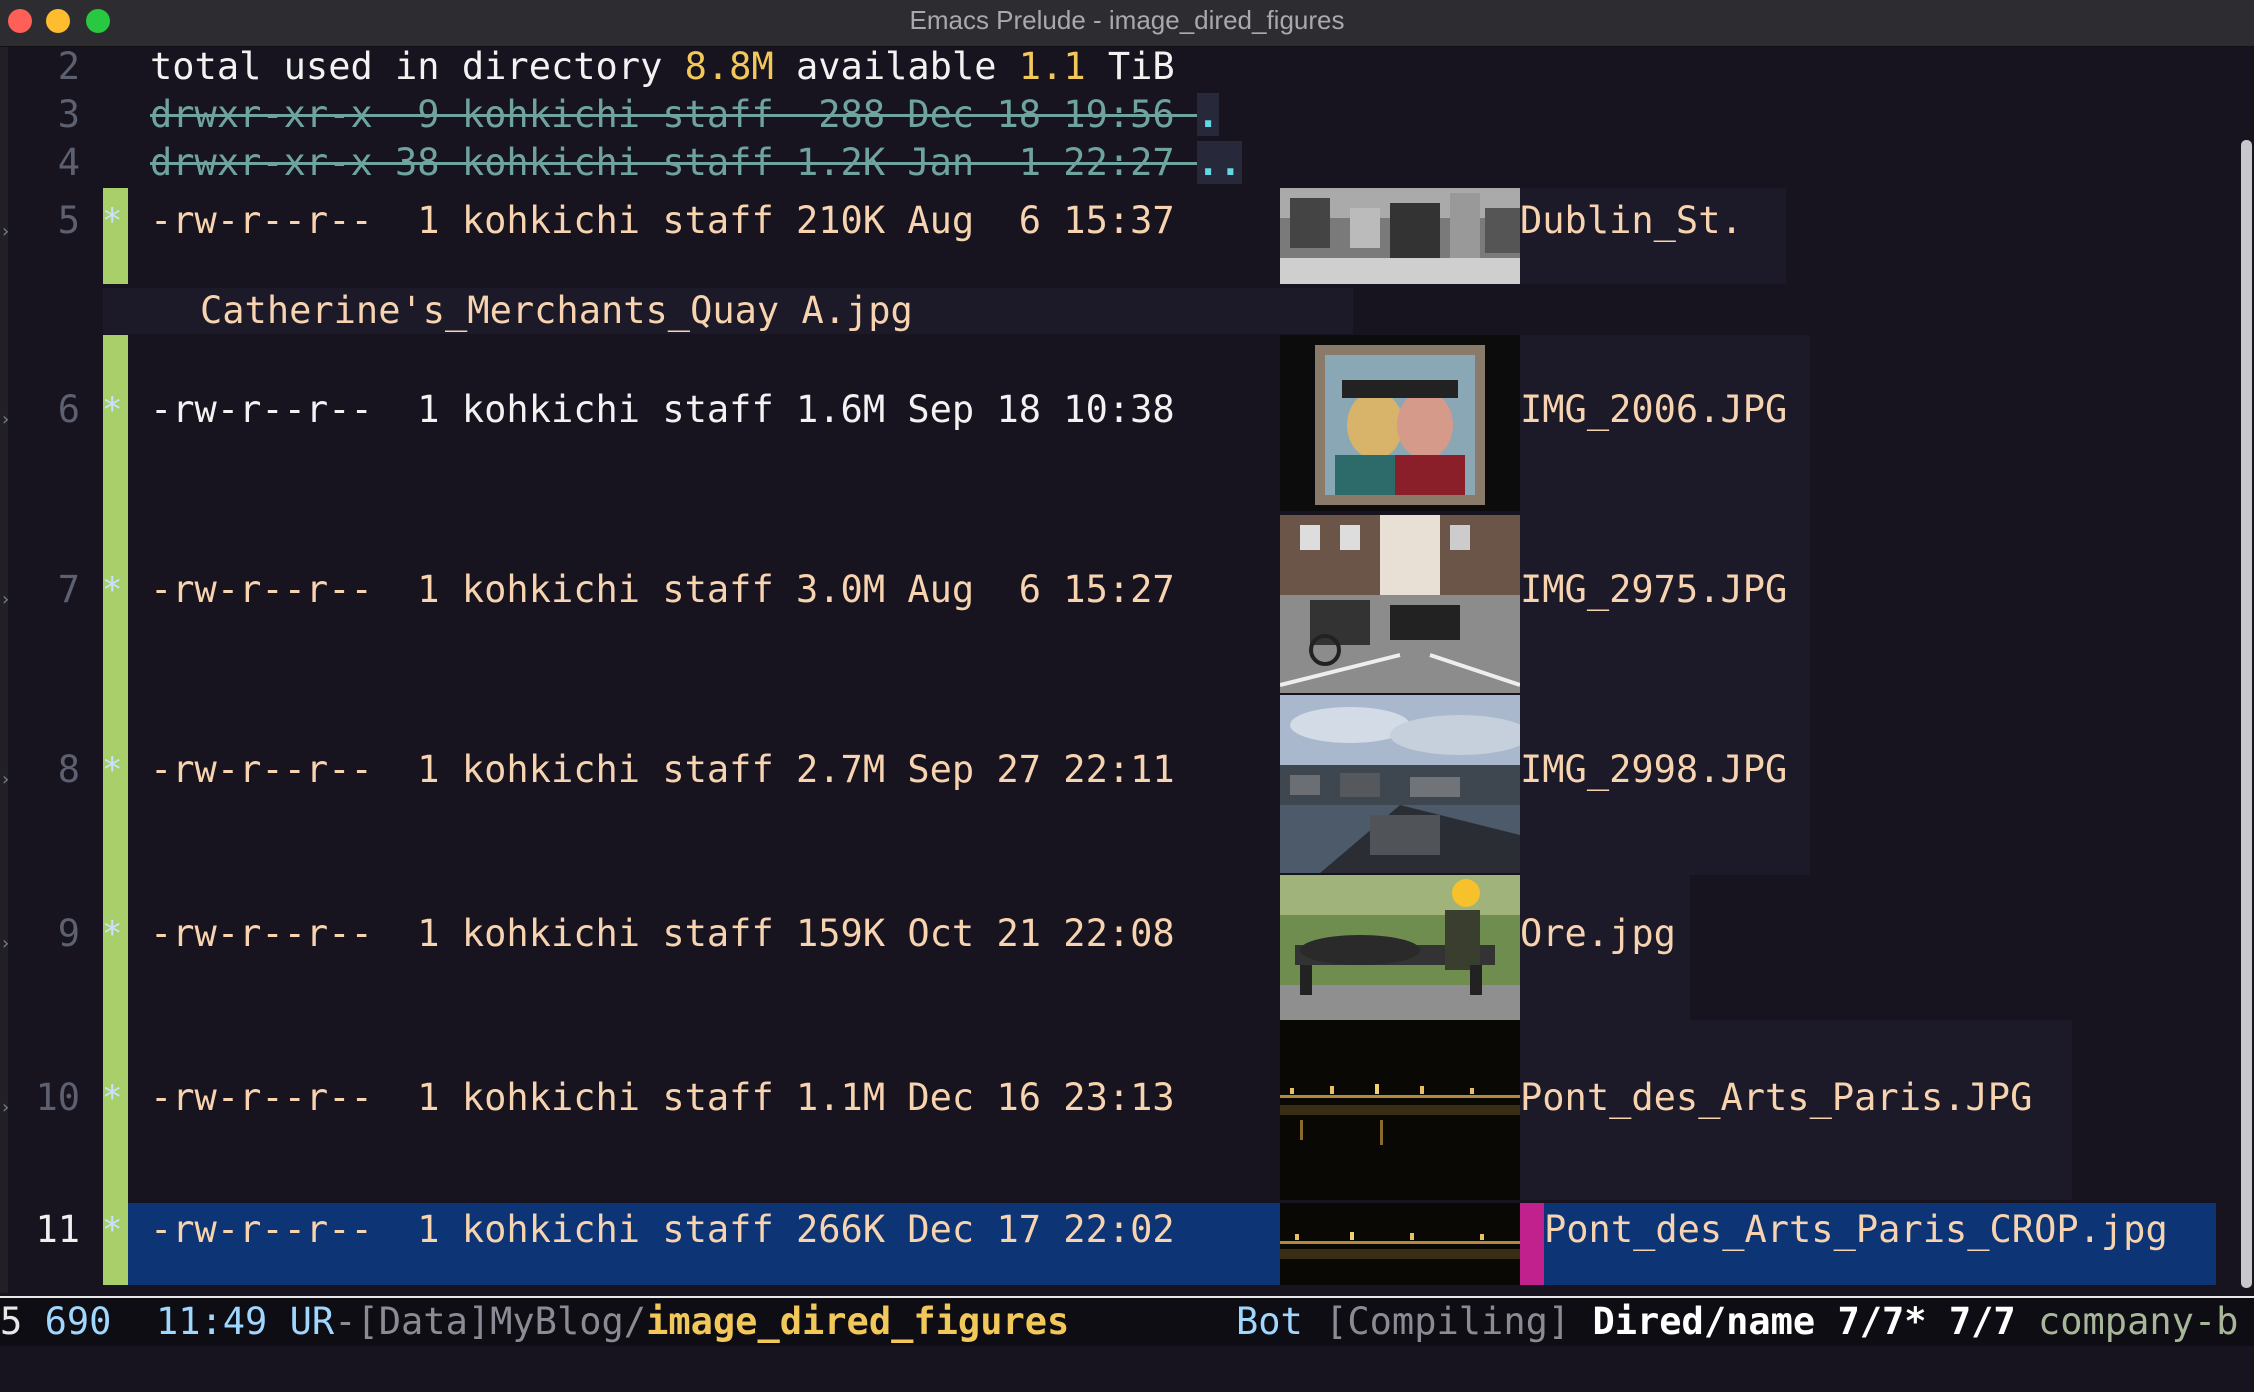 The width and height of the screenshot is (2254, 1392). What do you see at coordinates (501, 1321) in the screenshot?
I see `modeline-path: [Data]MyBlog/` at bounding box center [501, 1321].